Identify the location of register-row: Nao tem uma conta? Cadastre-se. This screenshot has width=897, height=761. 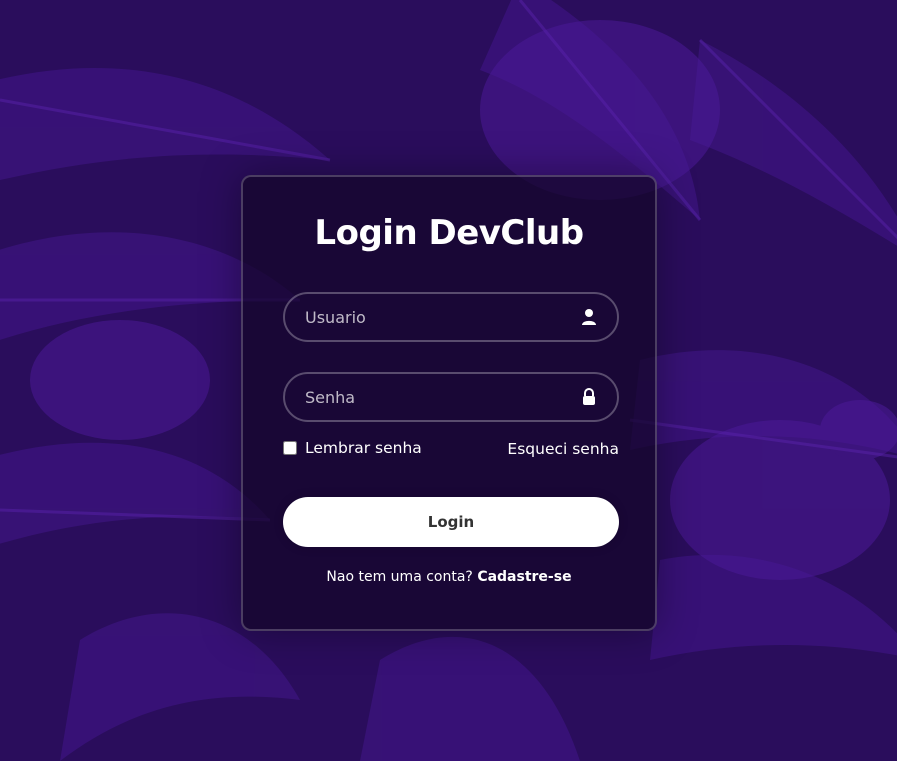
(449, 577).